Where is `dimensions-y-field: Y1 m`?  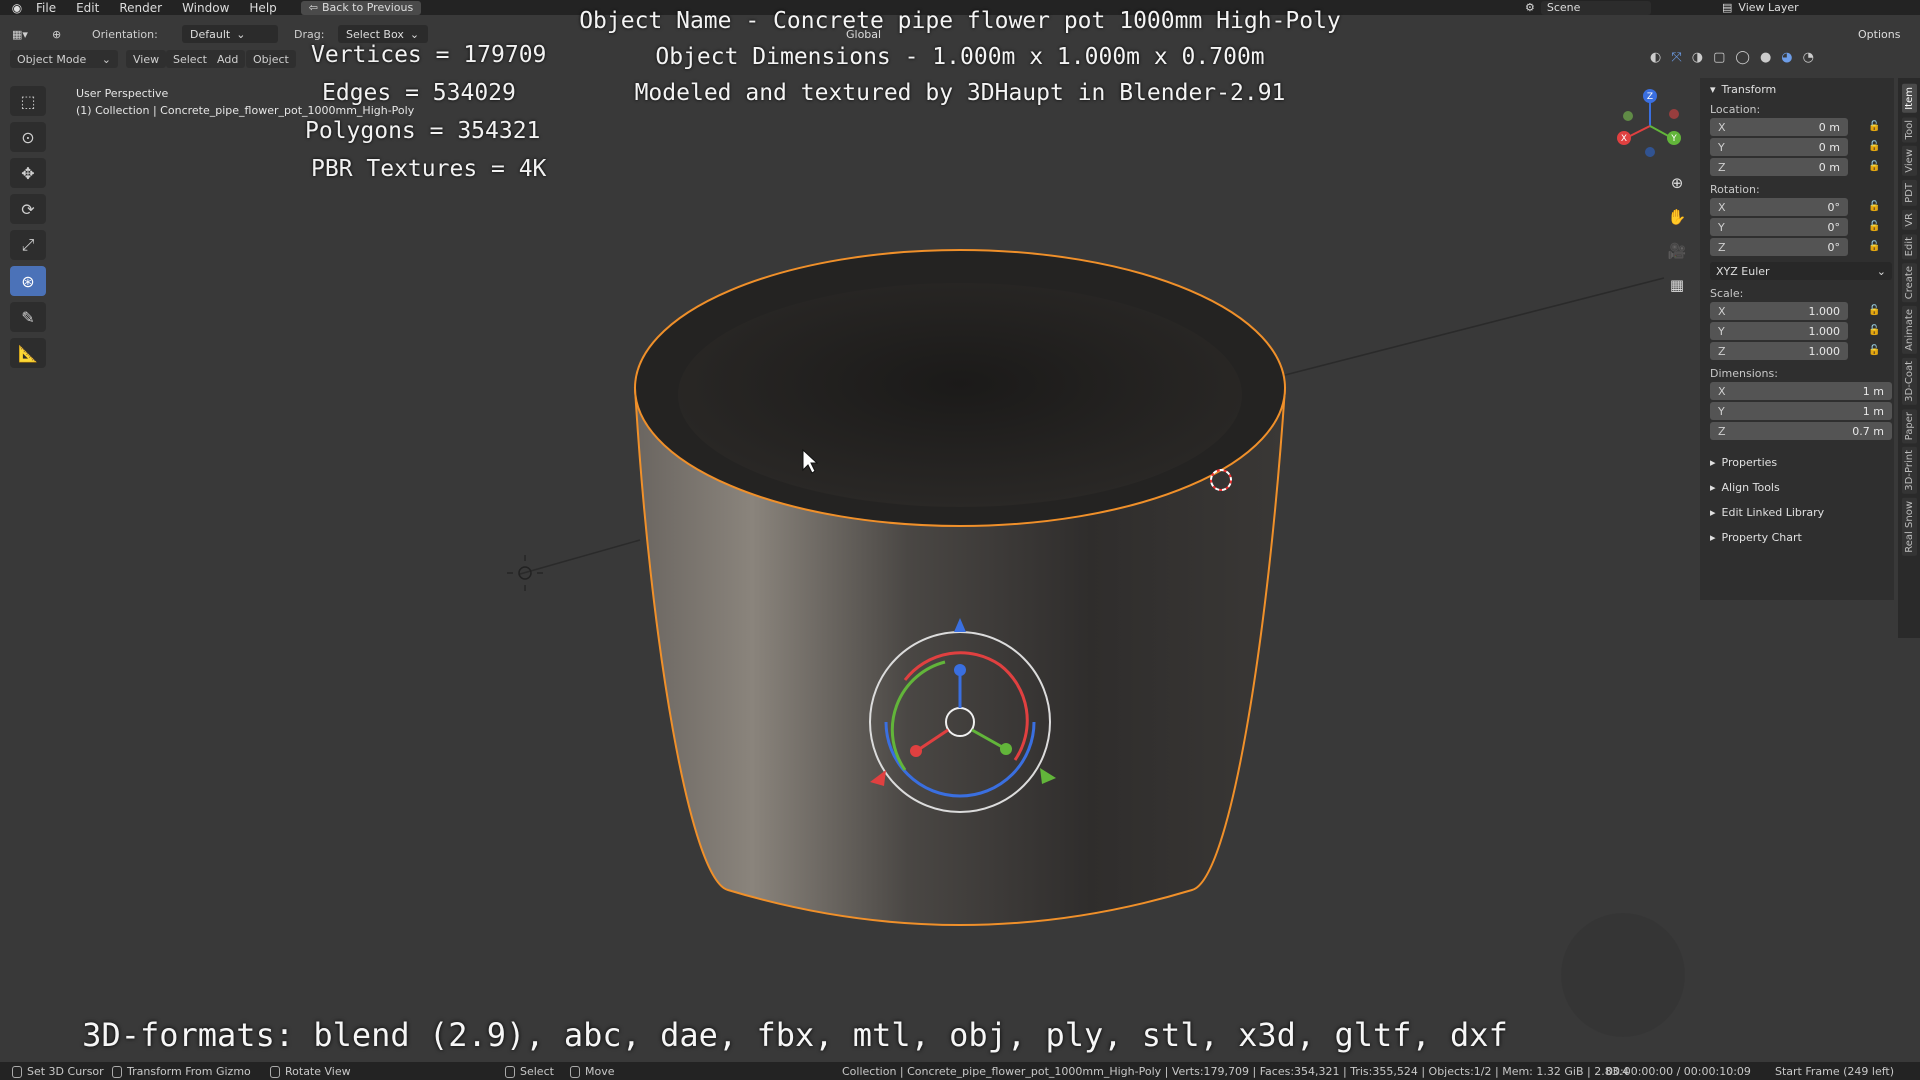
dimensions-y-field: Y1 m is located at coordinates (1801, 411).